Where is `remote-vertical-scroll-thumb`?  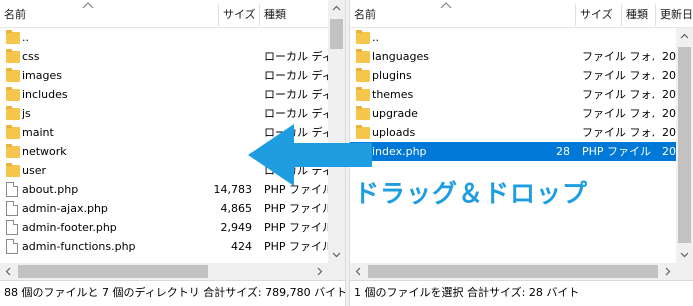 remote-vertical-scroll-thumb is located at coordinates (684, 145).